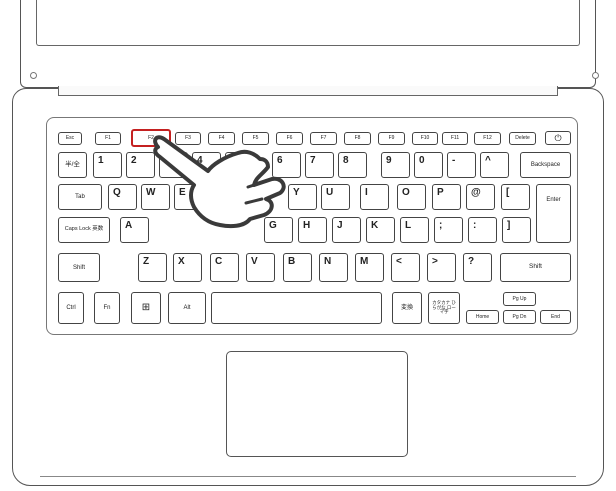 The width and height of the screenshot is (616, 491). Describe the element at coordinates (515, 197) in the screenshot. I see `key-bracket-left: [` at that location.